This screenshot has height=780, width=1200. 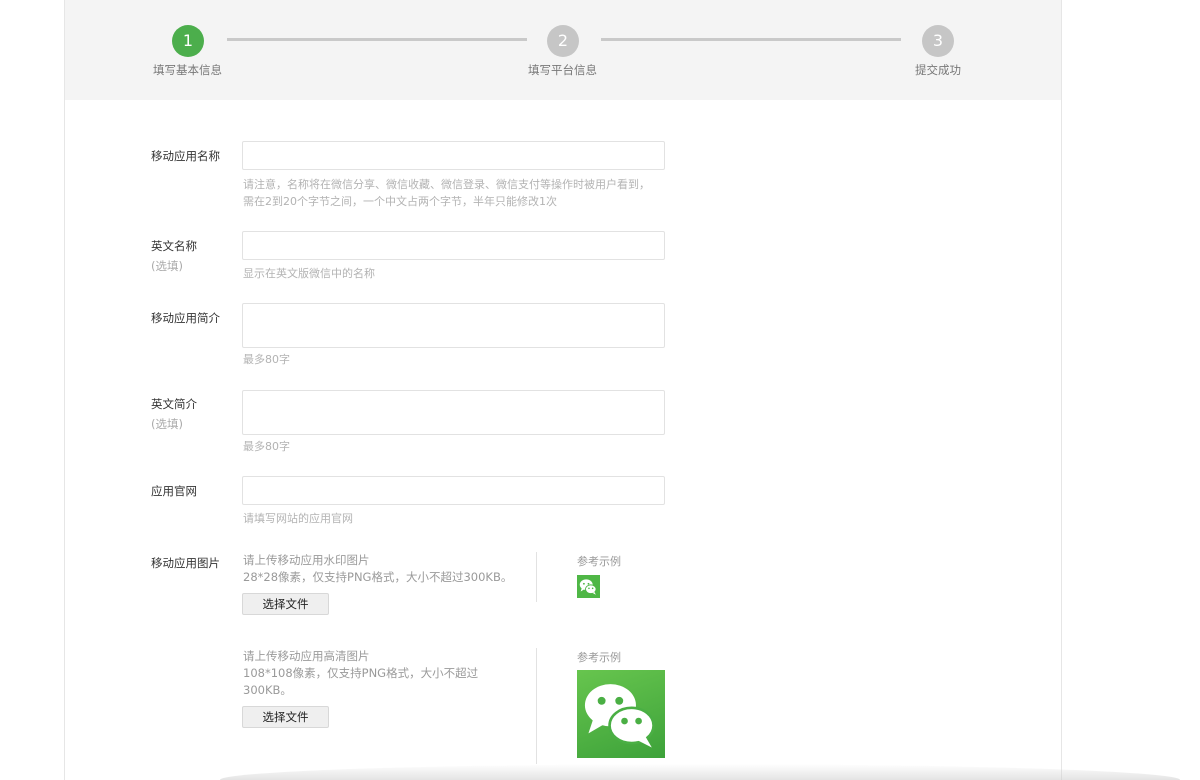 I want to click on app-name-label-text: 移动应用名称, so click(x=185, y=156).